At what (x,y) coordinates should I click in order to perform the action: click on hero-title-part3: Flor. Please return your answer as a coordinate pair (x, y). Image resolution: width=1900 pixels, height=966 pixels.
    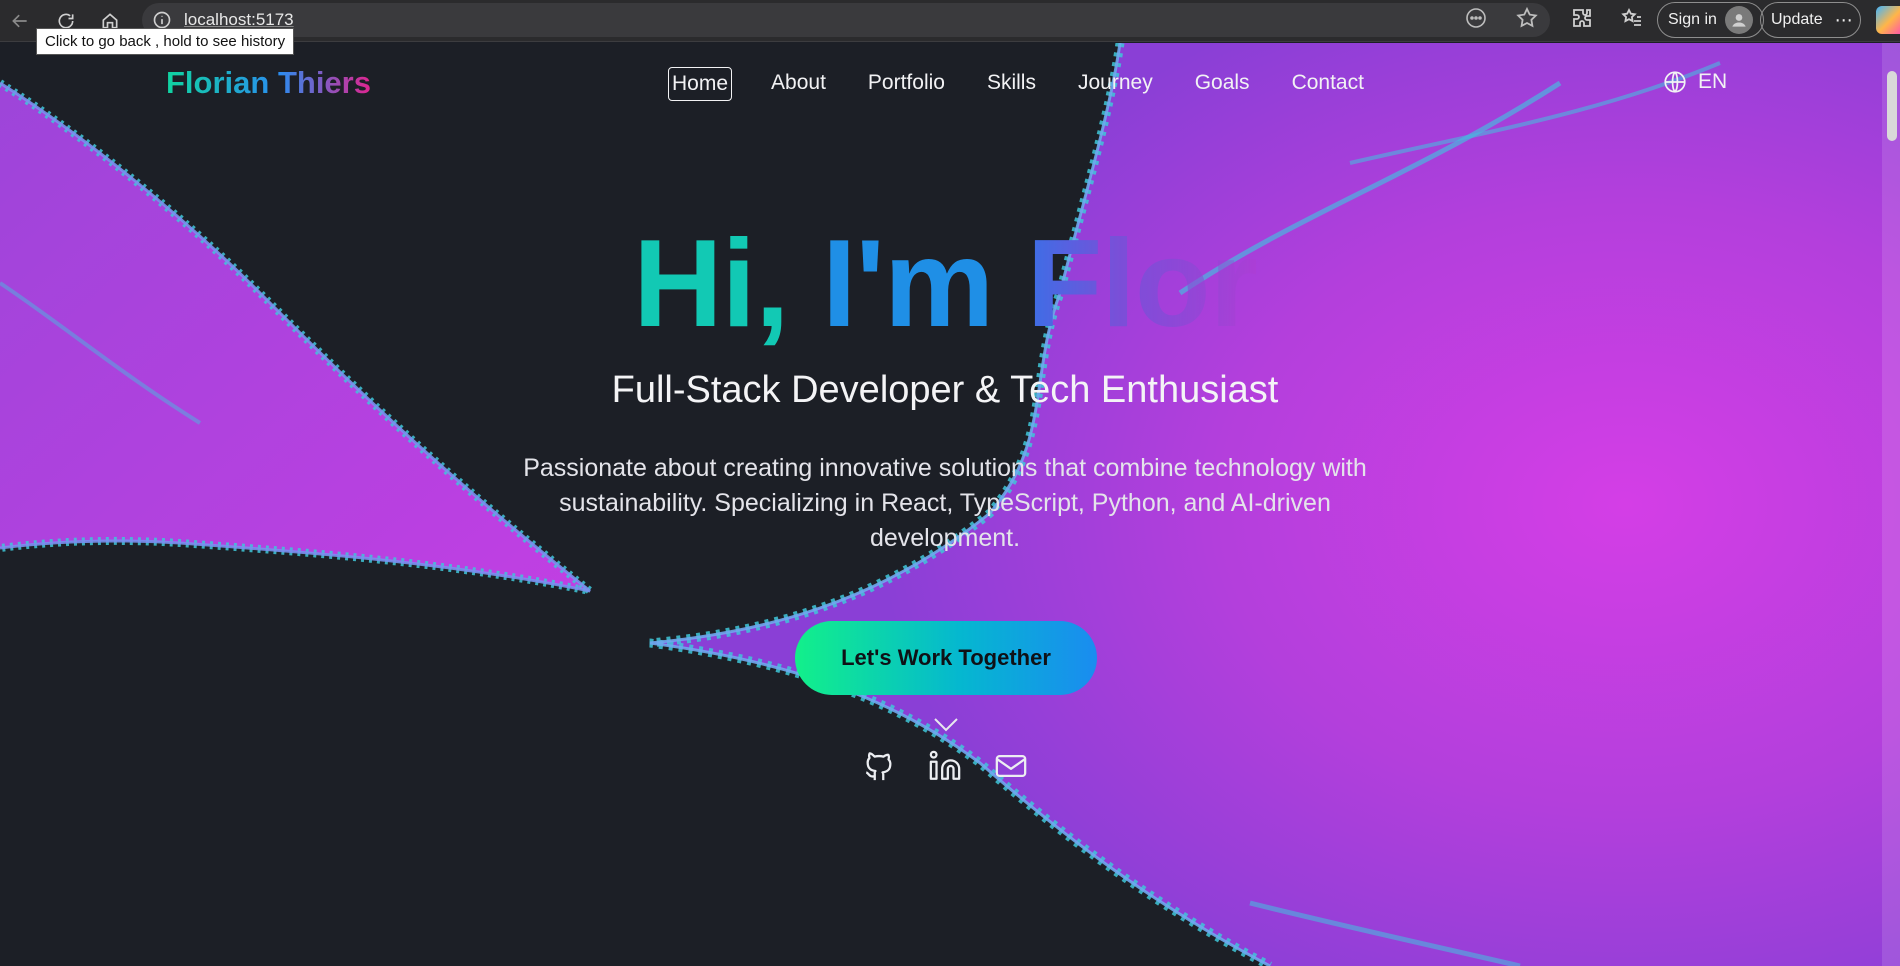
    Looking at the image, I should click on (1142, 284).